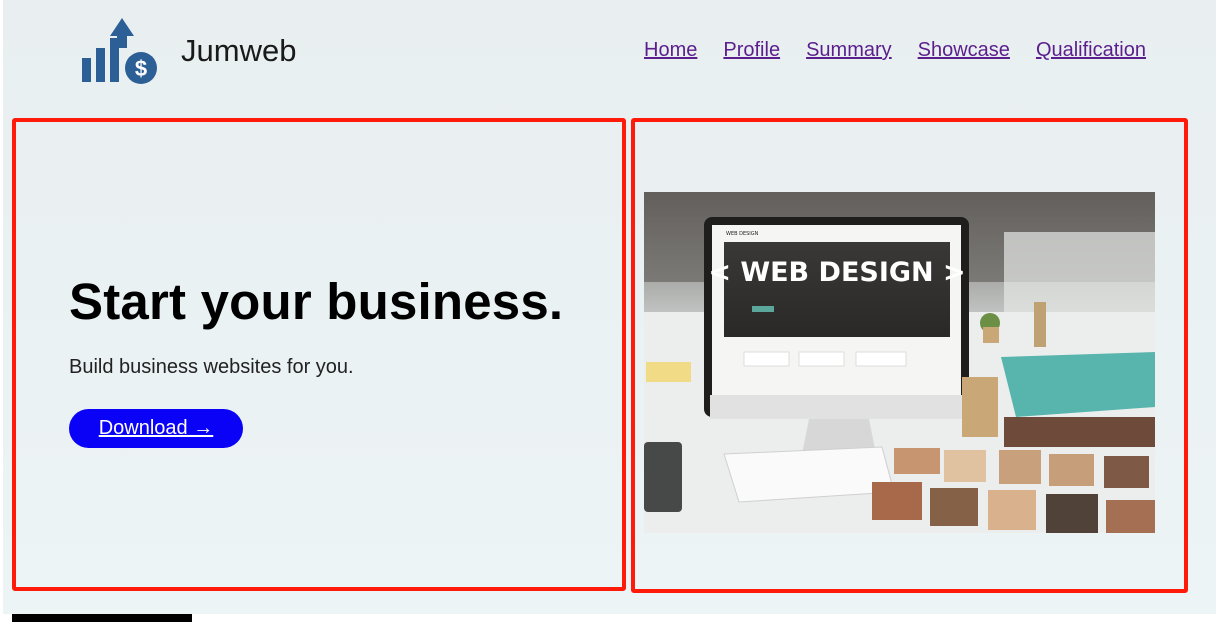 The image size is (1216, 622). Describe the element at coordinates (742, 234) in the screenshot. I see `screen-brand-text: WEB DESIGN` at that location.